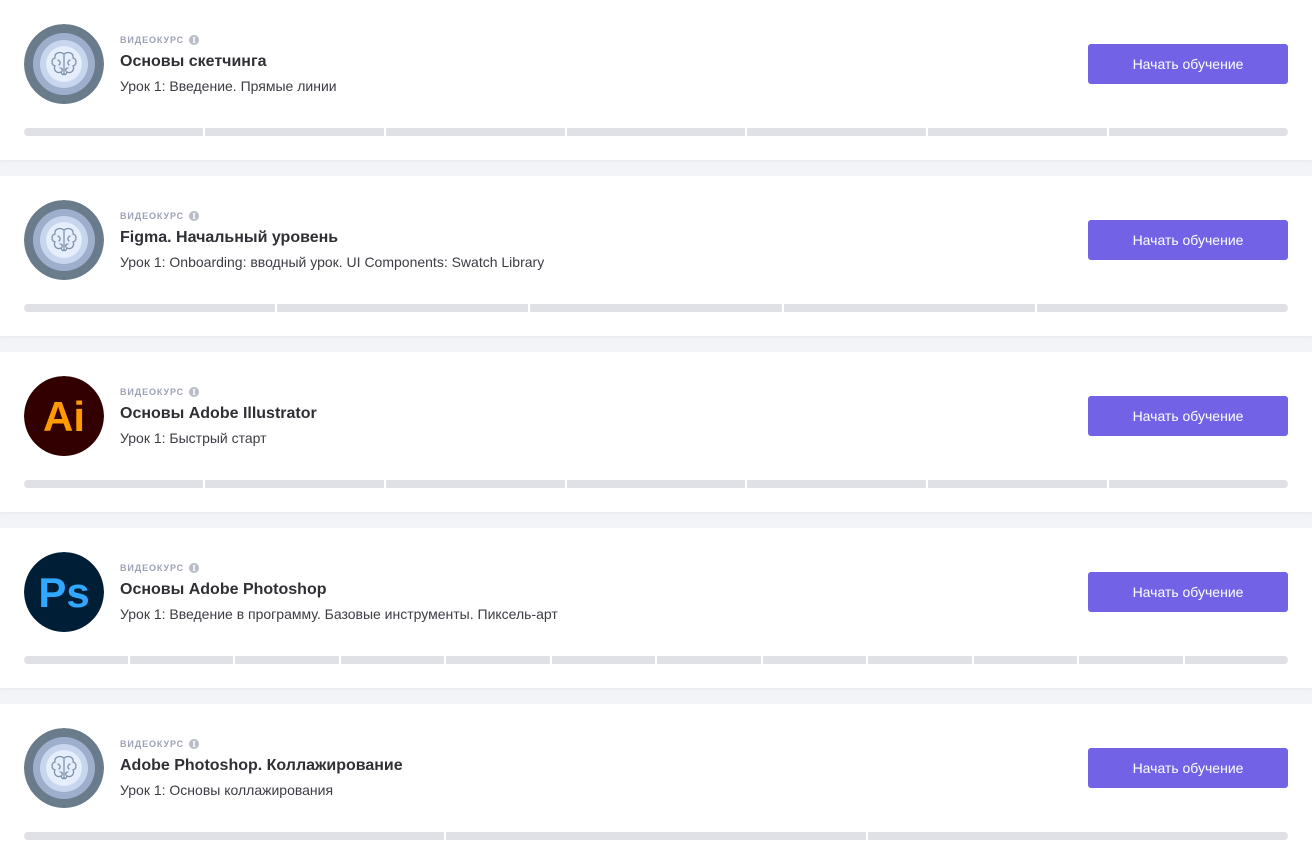 This screenshot has height=864, width=1312. What do you see at coordinates (227, 790) in the screenshot?
I see `course-lesson: Урок 1: Основы коллажирования` at bounding box center [227, 790].